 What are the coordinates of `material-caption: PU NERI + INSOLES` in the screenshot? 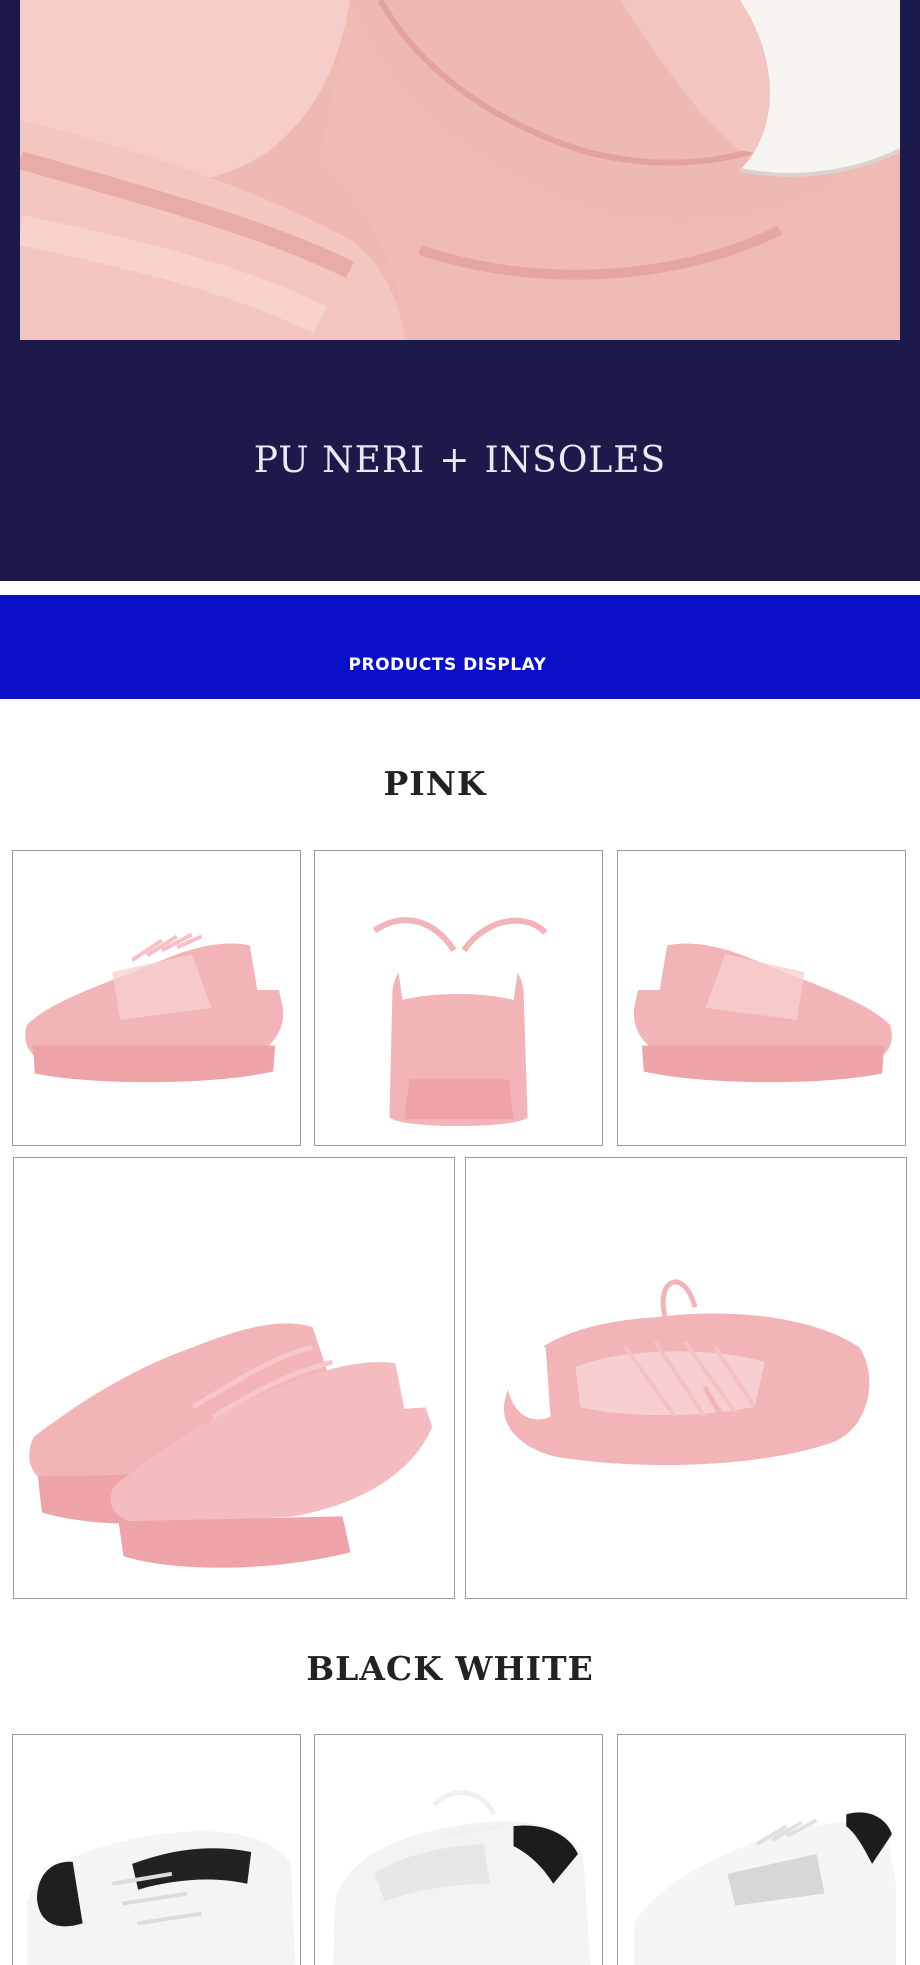 It's located at (460, 460).